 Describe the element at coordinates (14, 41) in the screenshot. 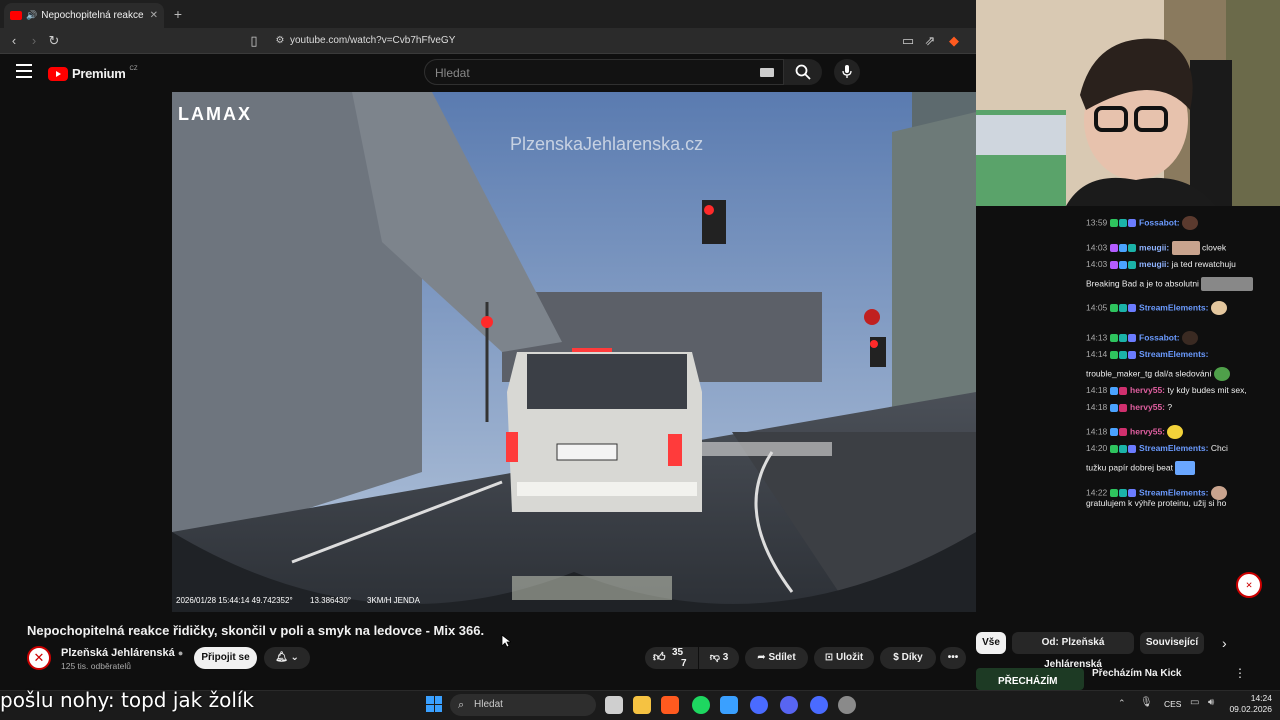

I see `back-icon: ‹` at that location.